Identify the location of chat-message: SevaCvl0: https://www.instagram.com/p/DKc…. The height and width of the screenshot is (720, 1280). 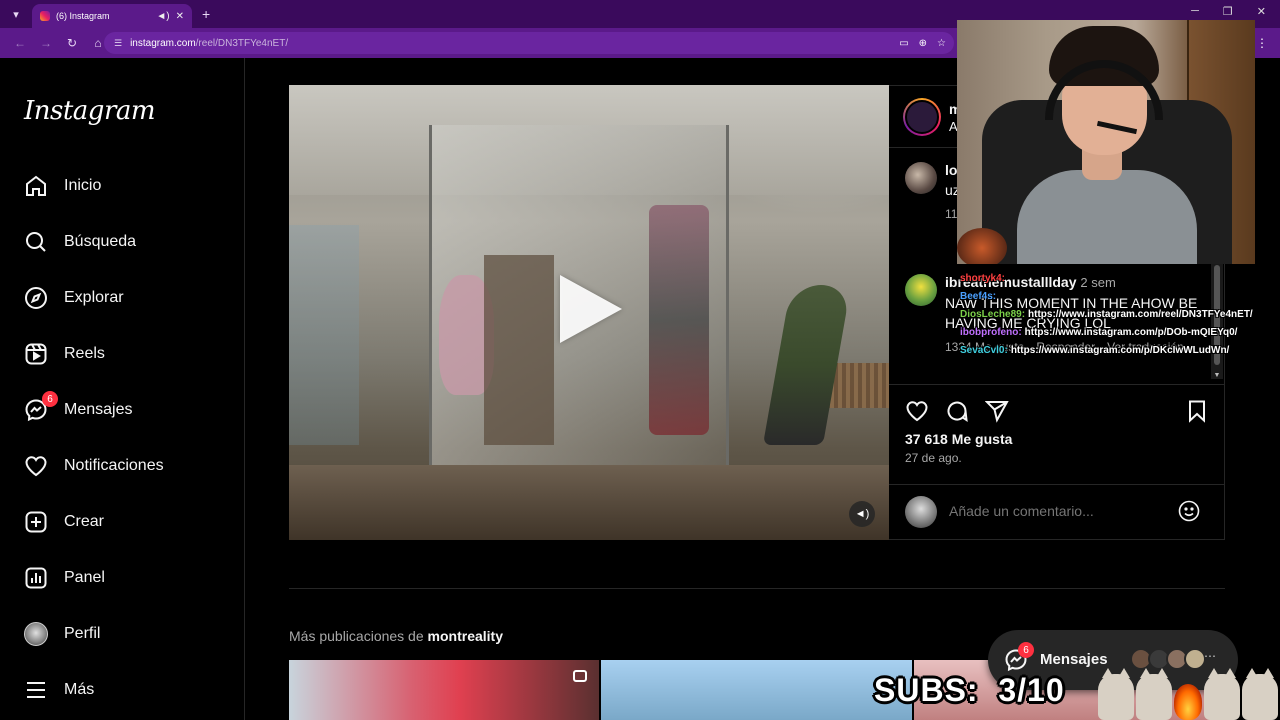
(1110, 351).